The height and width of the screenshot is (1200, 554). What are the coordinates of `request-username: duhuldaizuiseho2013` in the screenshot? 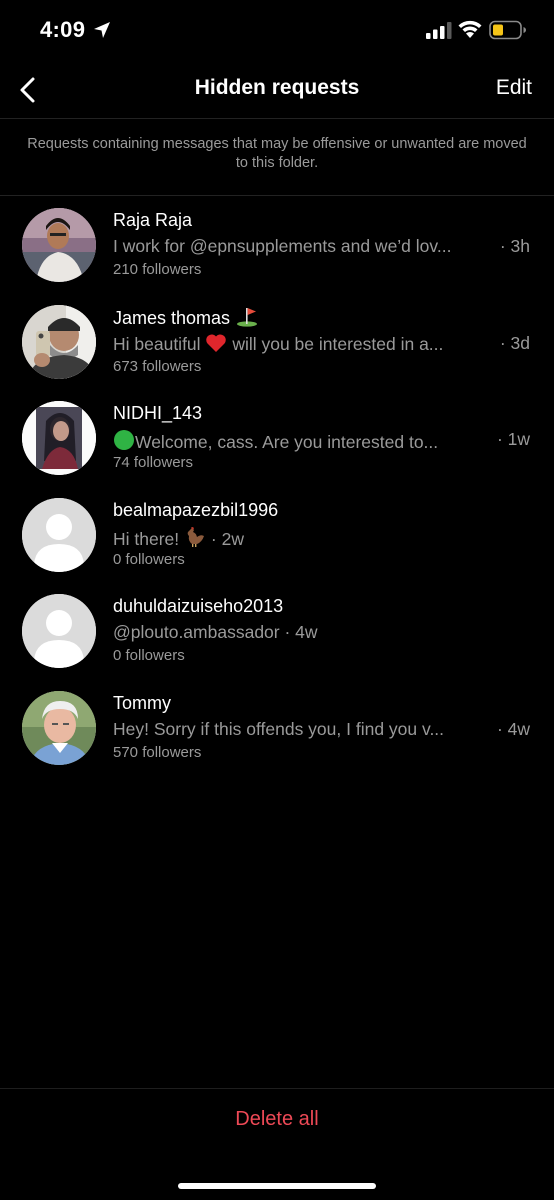 It's located at (198, 606).